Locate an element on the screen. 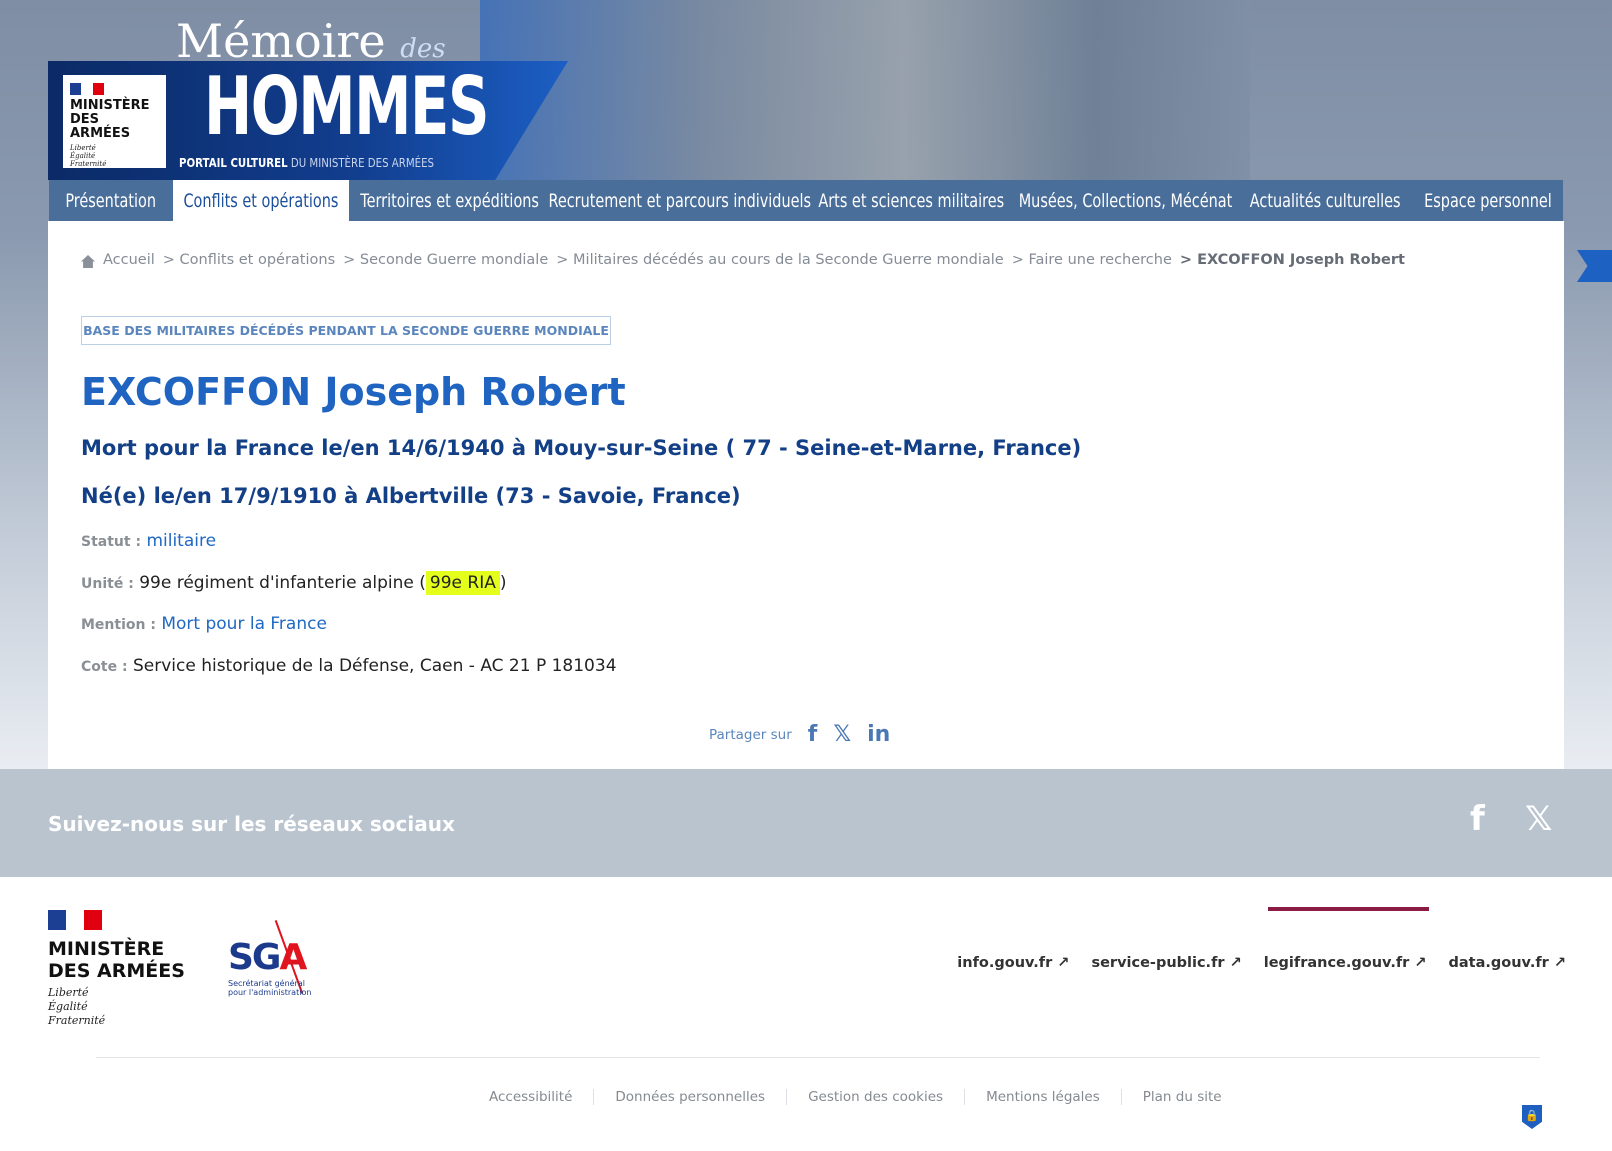 The image size is (1612, 1151). nav-presentation: Présentation is located at coordinates (111, 200).